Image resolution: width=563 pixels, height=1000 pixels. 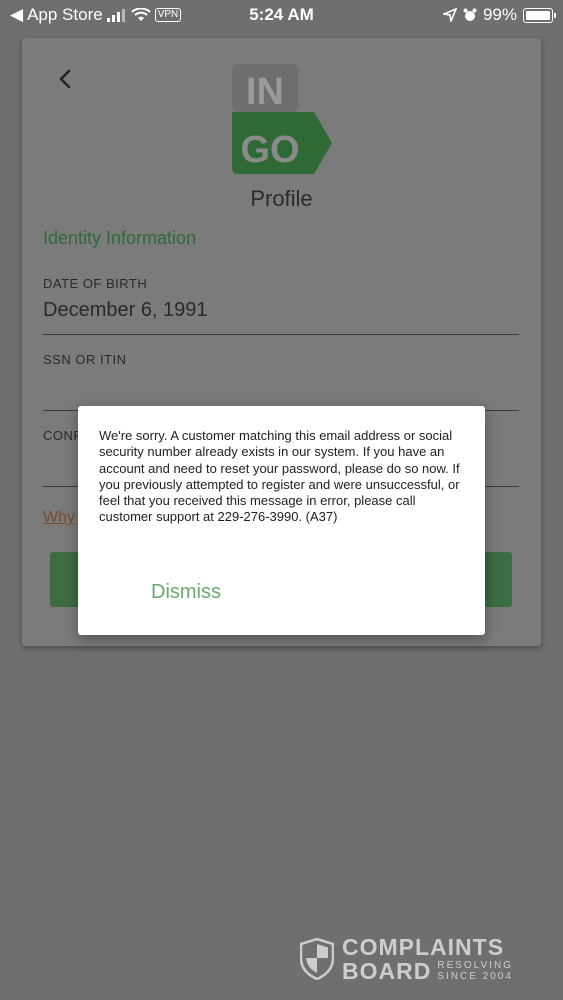 I want to click on alarm-clock-icon, so click(x=470, y=14).